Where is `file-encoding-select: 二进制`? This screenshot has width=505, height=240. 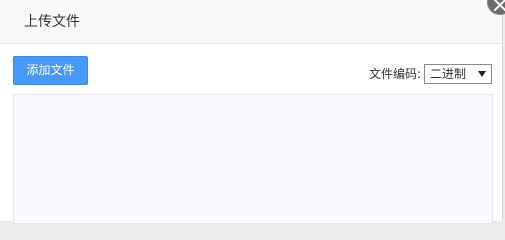
file-encoding-select: 二进制 is located at coordinates (458, 74).